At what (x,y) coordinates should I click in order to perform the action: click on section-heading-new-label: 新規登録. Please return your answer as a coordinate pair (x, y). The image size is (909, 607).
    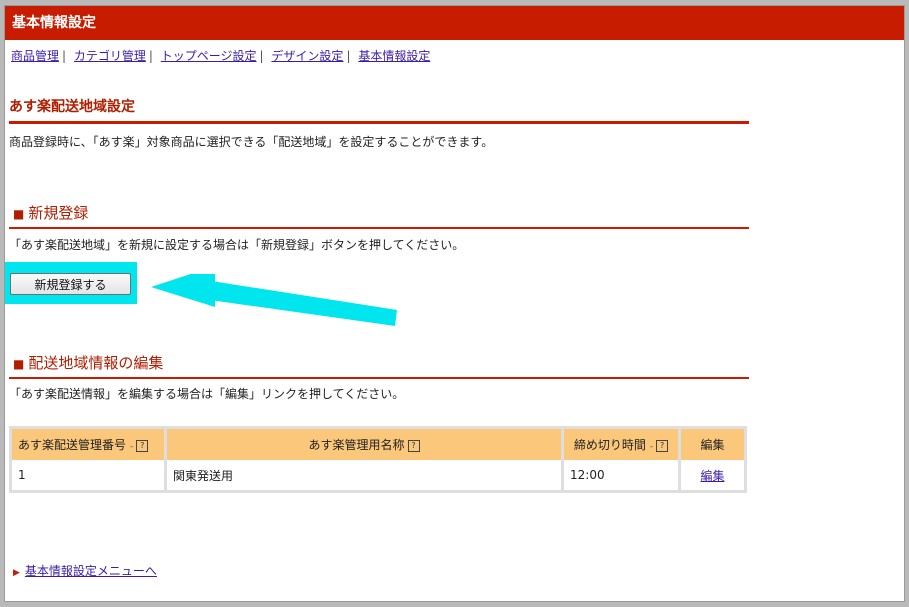
    Looking at the image, I should click on (58, 213).